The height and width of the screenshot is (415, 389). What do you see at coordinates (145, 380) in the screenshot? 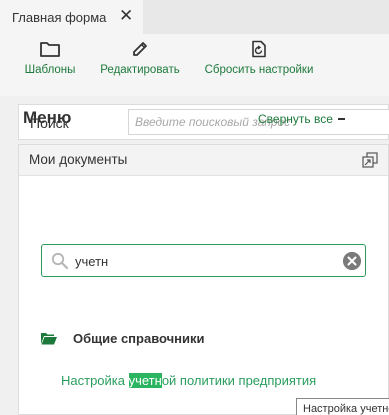
I see `search-match-highlight: учетн` at bounding box center [145, 380].